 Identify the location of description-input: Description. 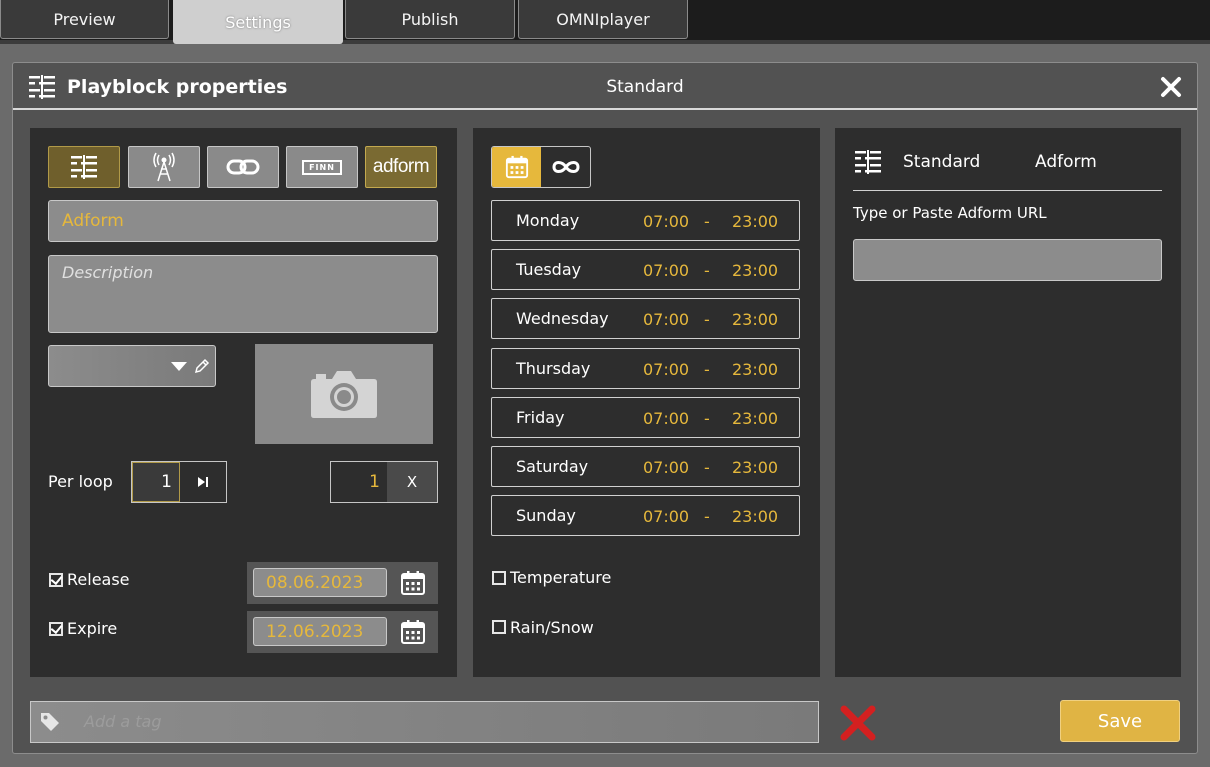
(243, 294).